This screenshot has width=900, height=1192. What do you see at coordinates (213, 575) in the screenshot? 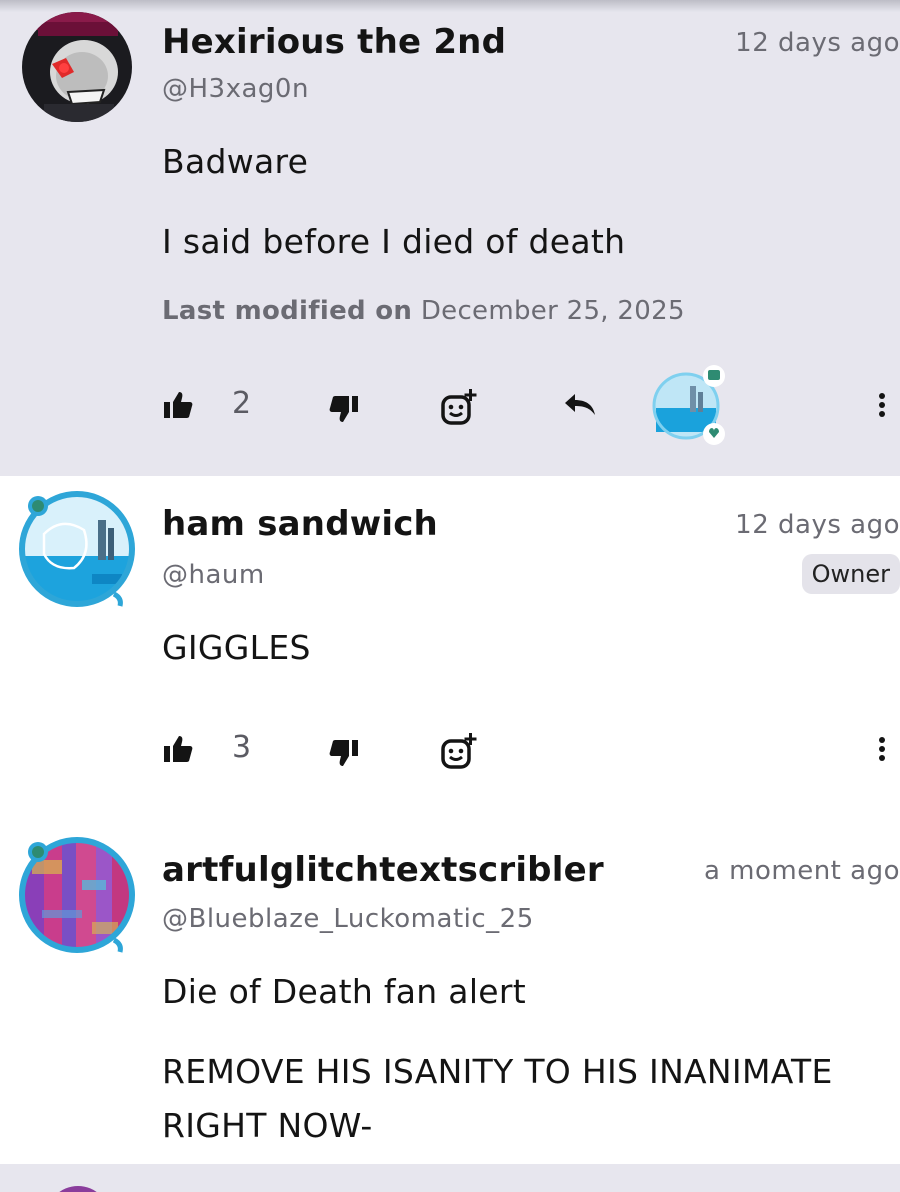
I see `user-handle: @haum` at bounding box center [213, 575].